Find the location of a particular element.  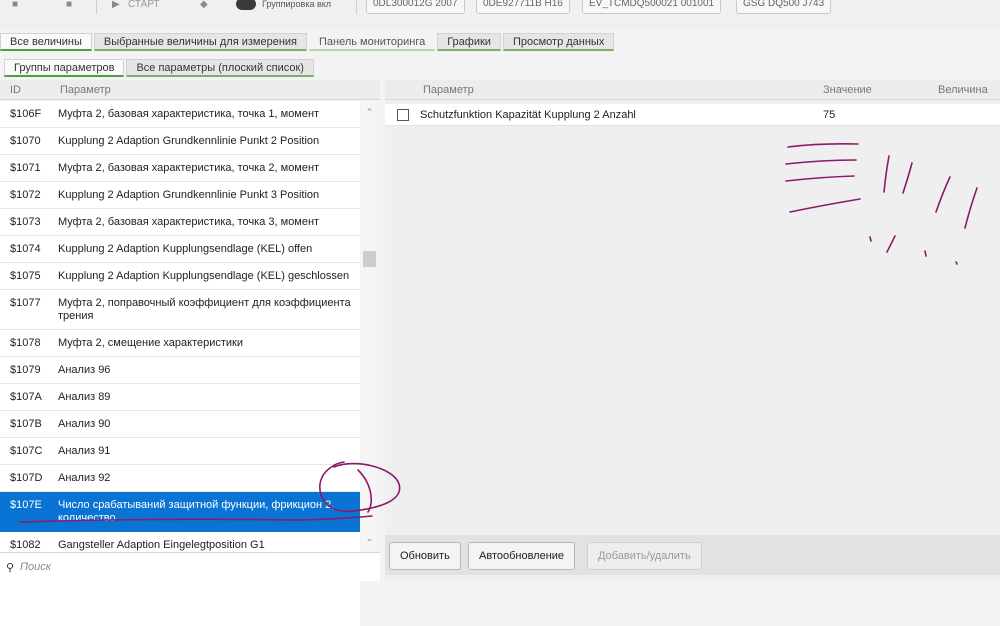

search-input: Поиск is located at coordinates (35, 567).